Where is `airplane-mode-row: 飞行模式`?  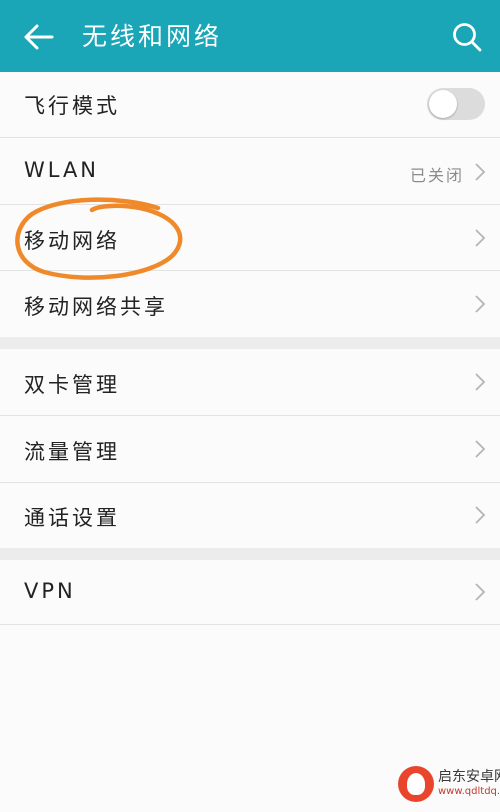 airplane-mode-row: 飞行模式 is located at coordinates (250, 105).